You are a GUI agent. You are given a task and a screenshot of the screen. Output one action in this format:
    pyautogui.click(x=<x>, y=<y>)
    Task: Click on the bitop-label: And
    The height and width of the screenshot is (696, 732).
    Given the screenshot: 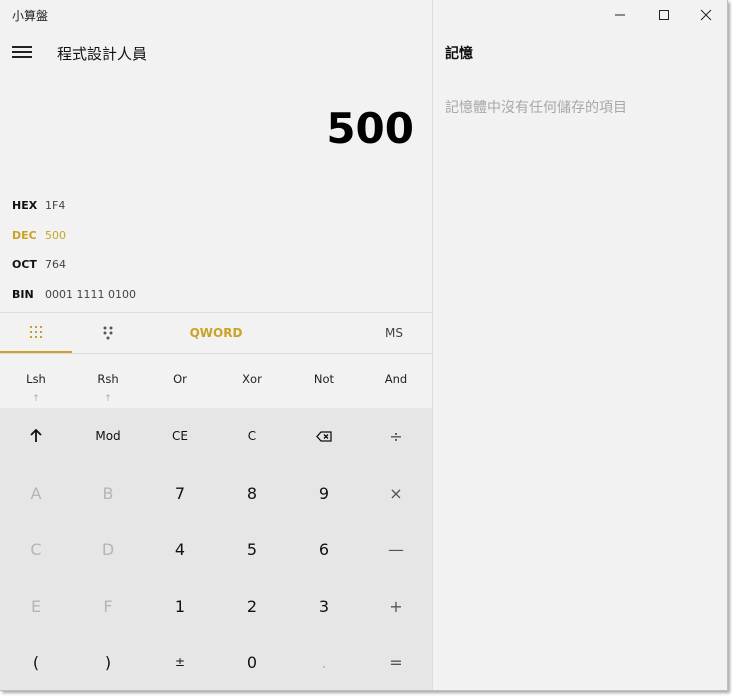 What is the action you would take?
    pyautogui.click(x=396, y=379)
    